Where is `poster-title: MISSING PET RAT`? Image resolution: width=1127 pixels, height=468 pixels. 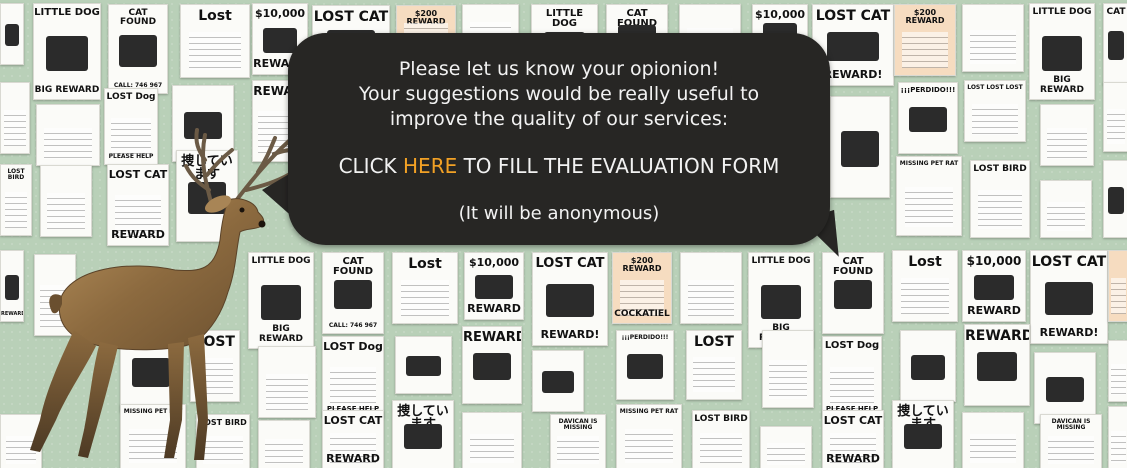 poster-title: MISSING PET RAT is located at coordinates (649, 411).